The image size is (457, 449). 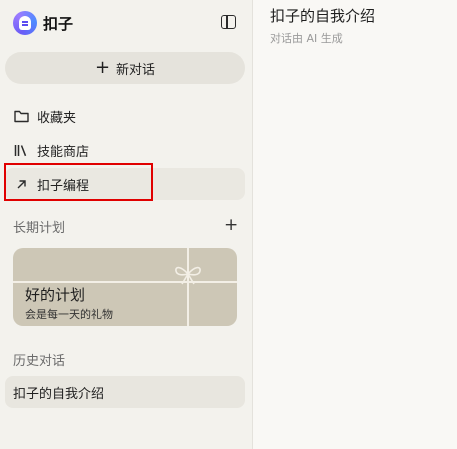 I want to click on history-item: 扣子的自我介绍, so click(x=125, y=392).